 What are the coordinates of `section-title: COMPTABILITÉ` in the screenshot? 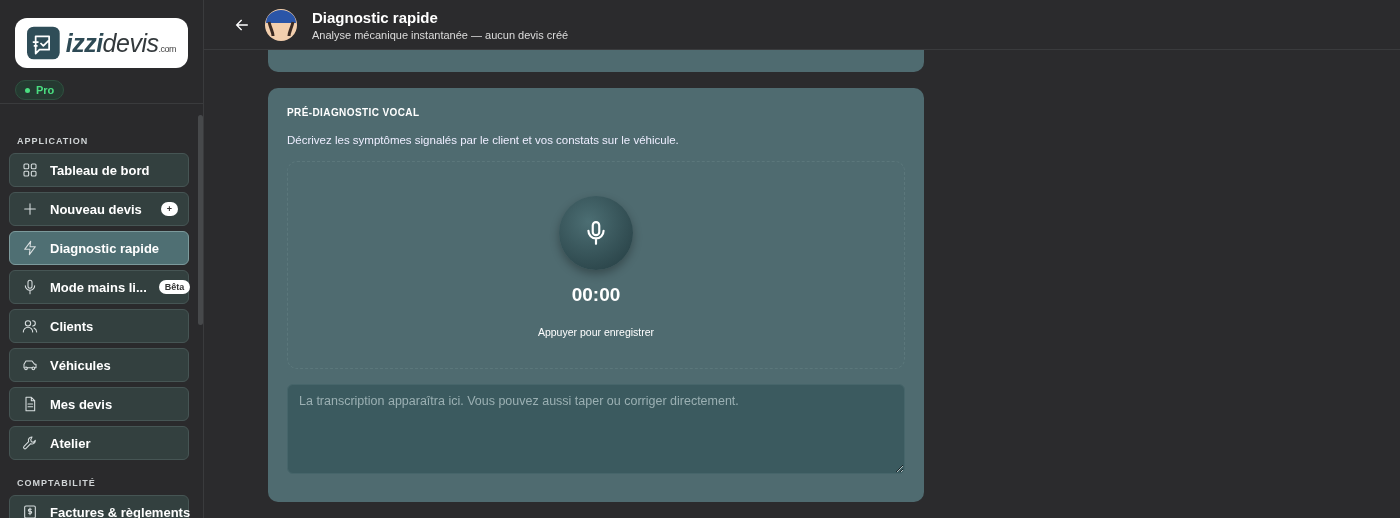 It's located at (57, 483).